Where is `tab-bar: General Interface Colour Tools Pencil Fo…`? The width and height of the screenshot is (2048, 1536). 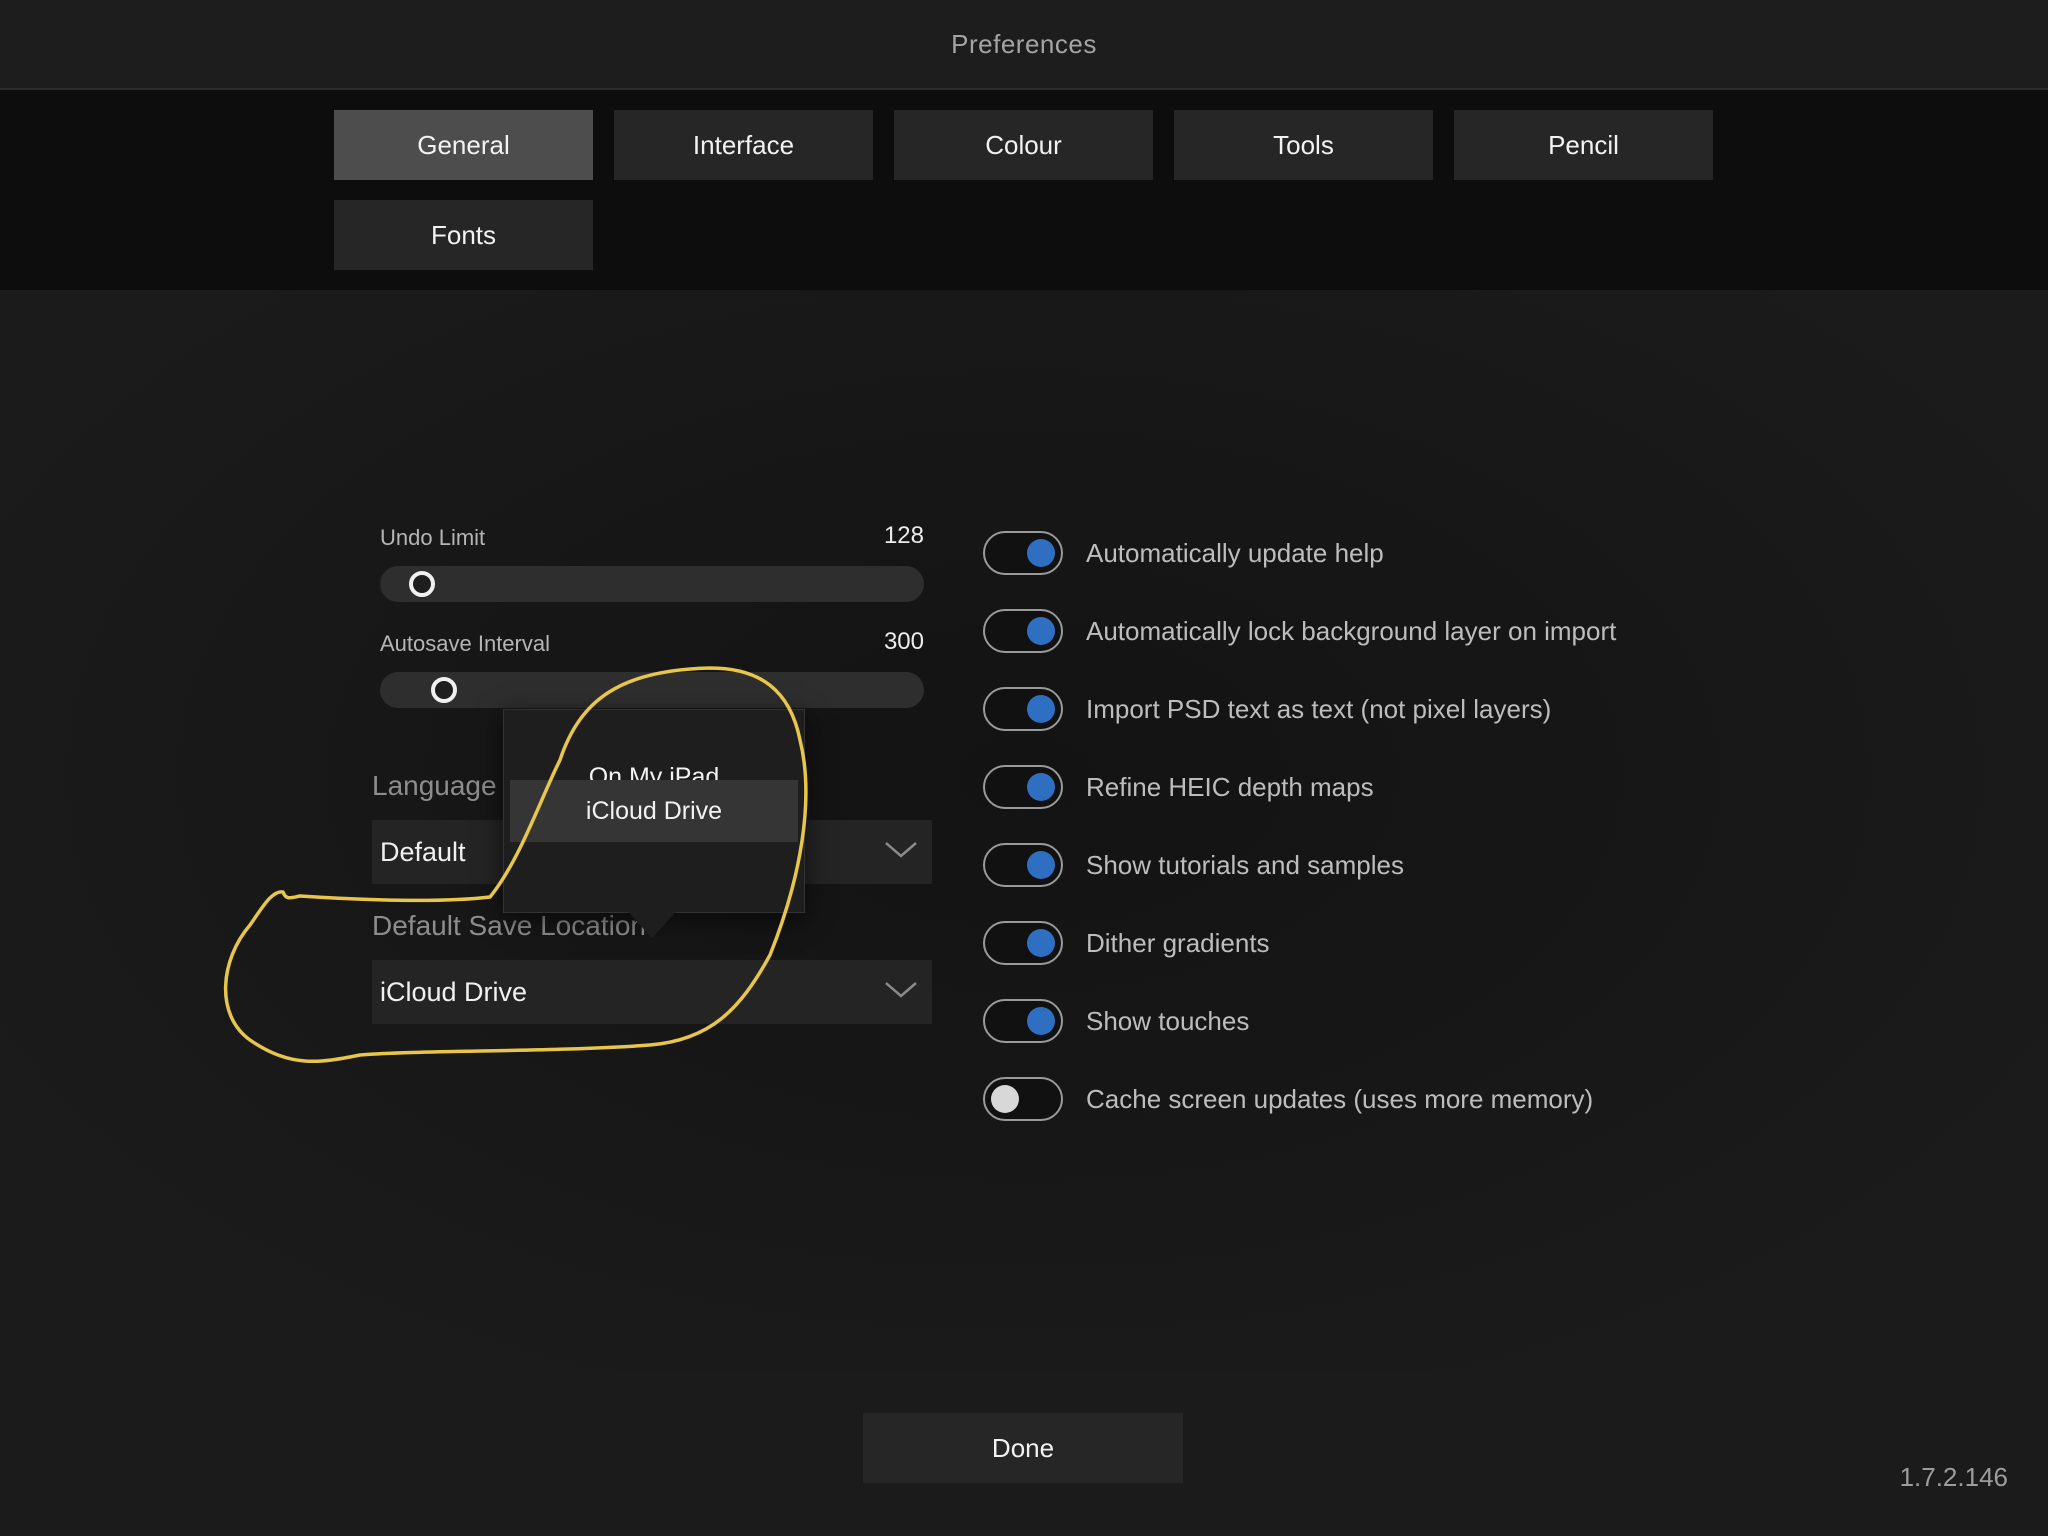
tab-bar: General Interface Colour Tools Pencil Fo… is located at coordinates (1024, 190).